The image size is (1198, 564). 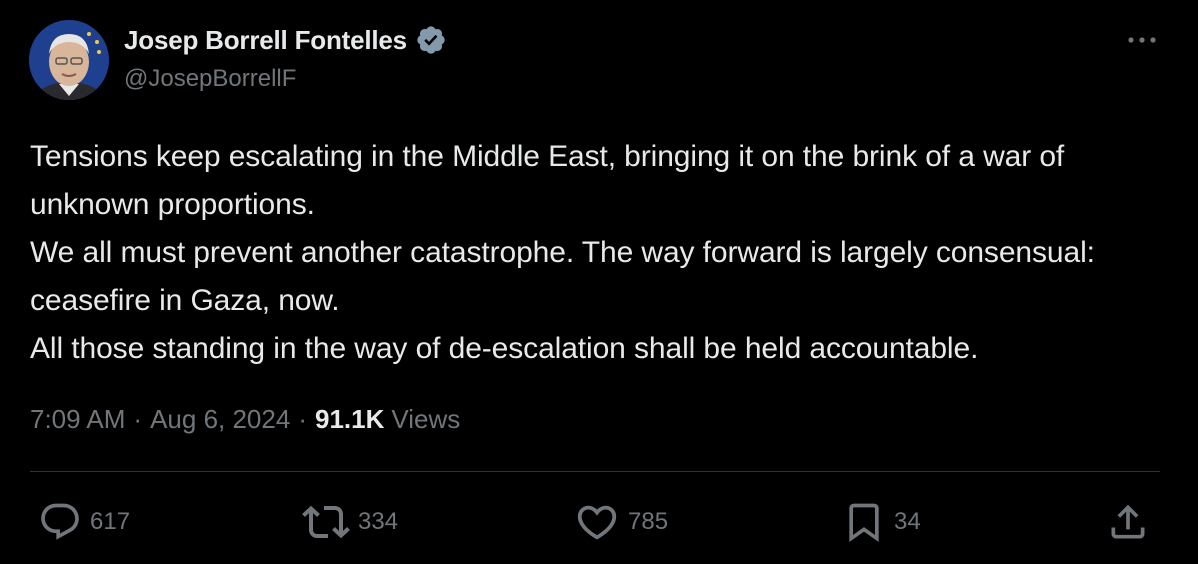 I want to click on action-bar: 617 334 785 34, so click(x=599, y=522).